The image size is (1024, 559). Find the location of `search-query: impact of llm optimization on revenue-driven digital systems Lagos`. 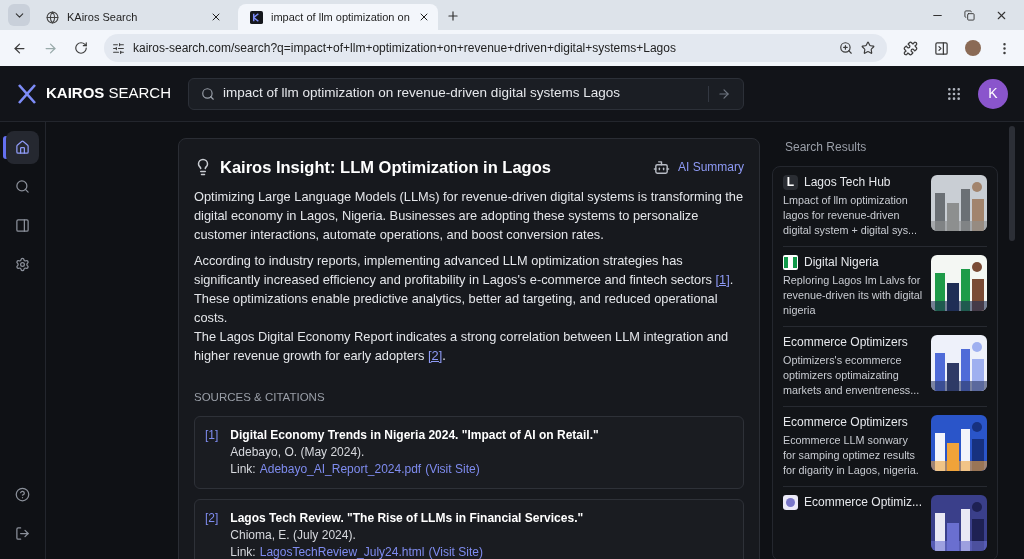

search-query: impact of llm optimization on revenue-driven digital systems Lagos is located at coordinates (422, 93).